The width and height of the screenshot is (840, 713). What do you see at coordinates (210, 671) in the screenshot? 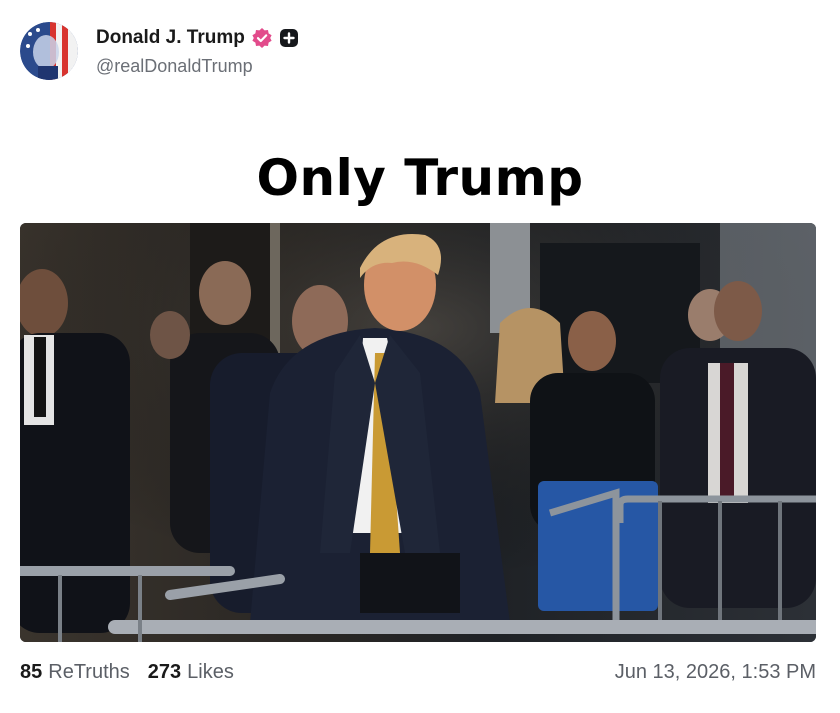
I see `likes-label: Likes` at bounding box center [210, 671].